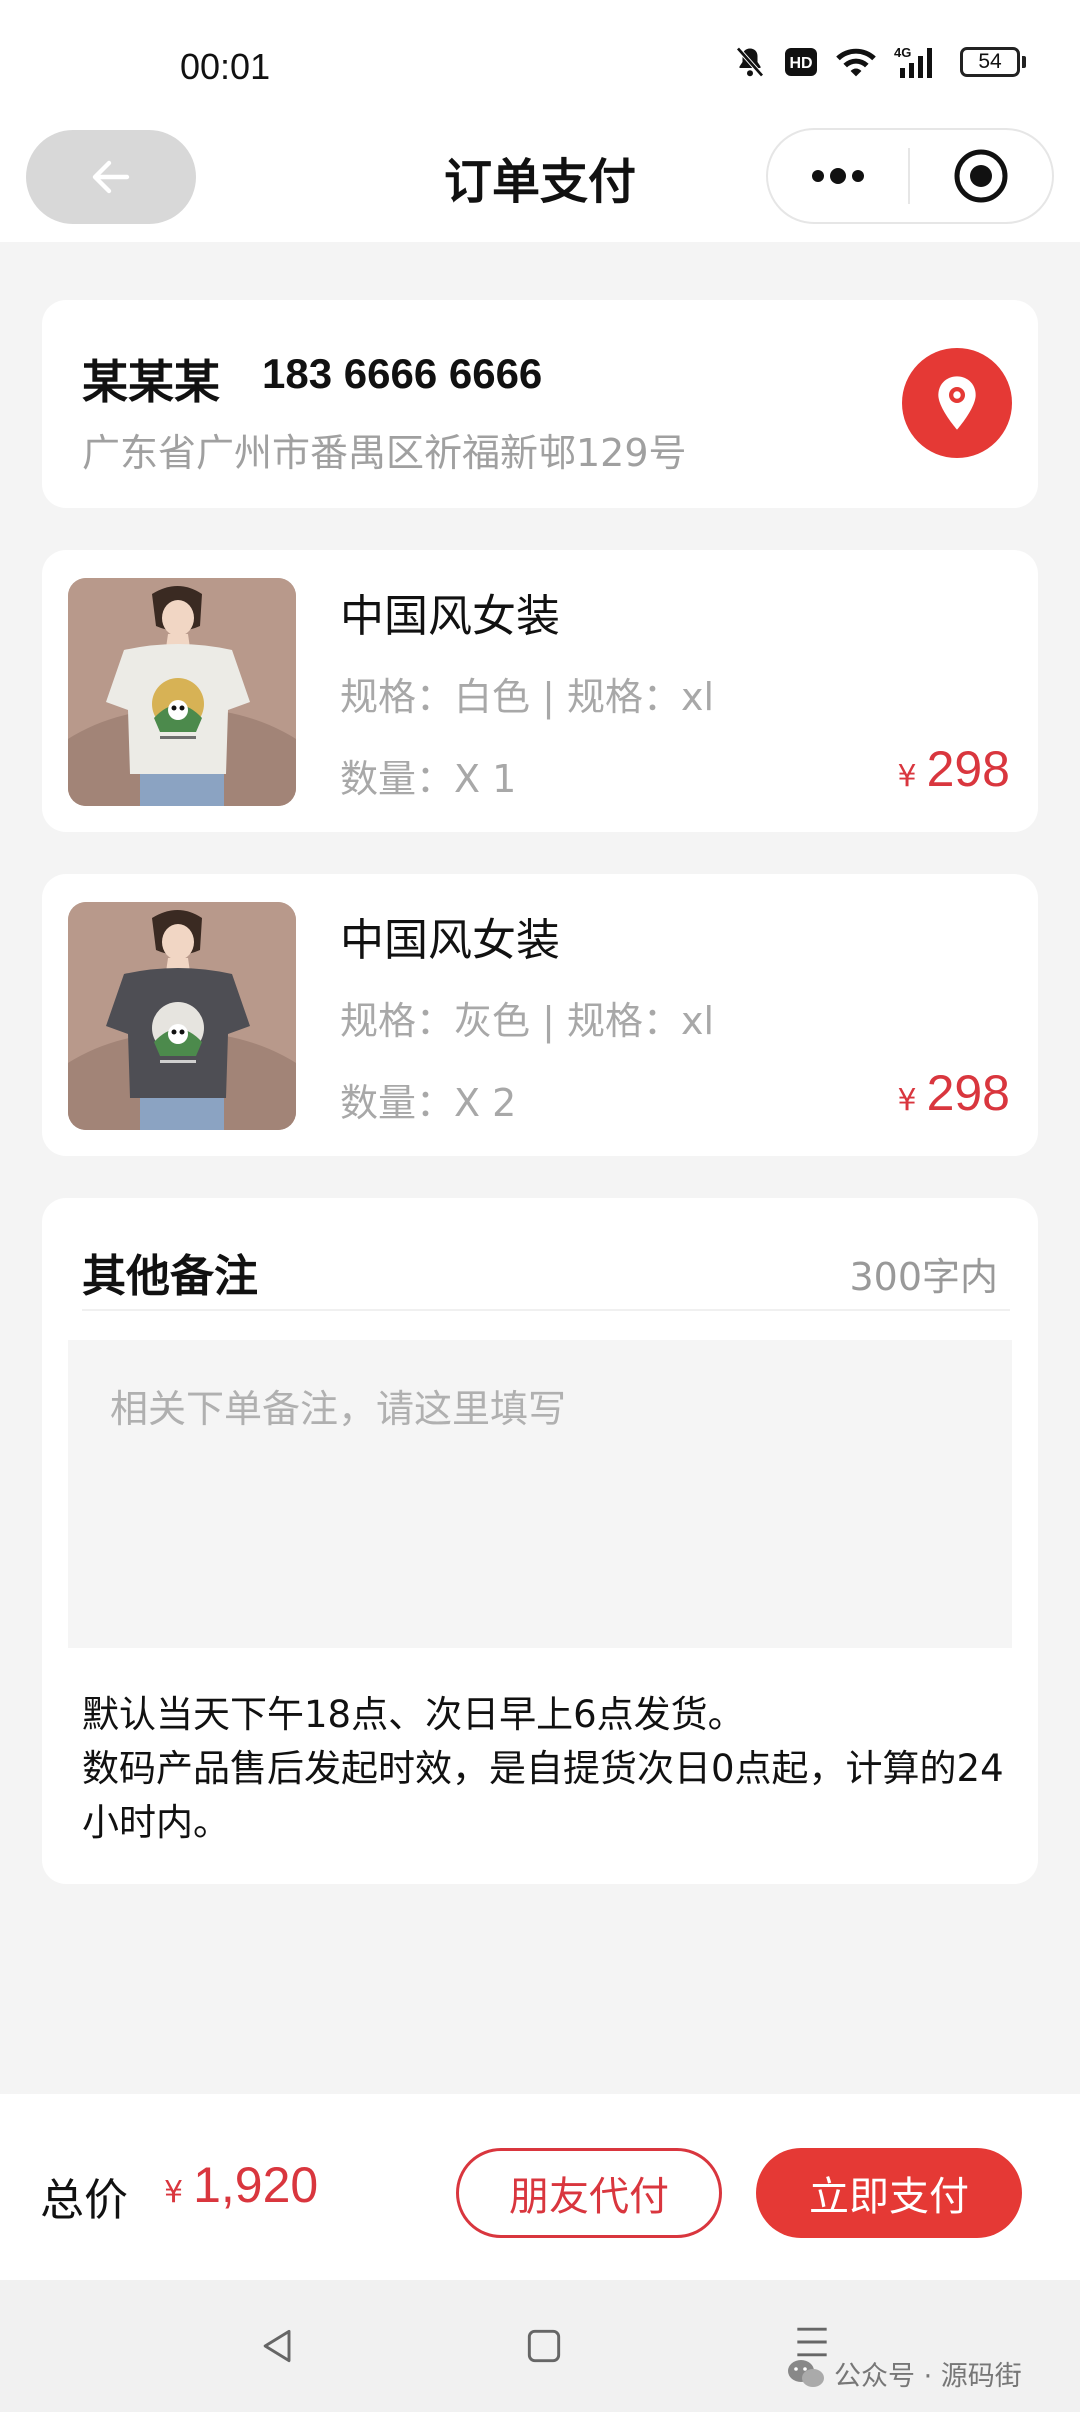 The height and width of the screenshot is (2412, 1080). I want to click on recipient-phone: 183 6666 6666, so click(402, 373).